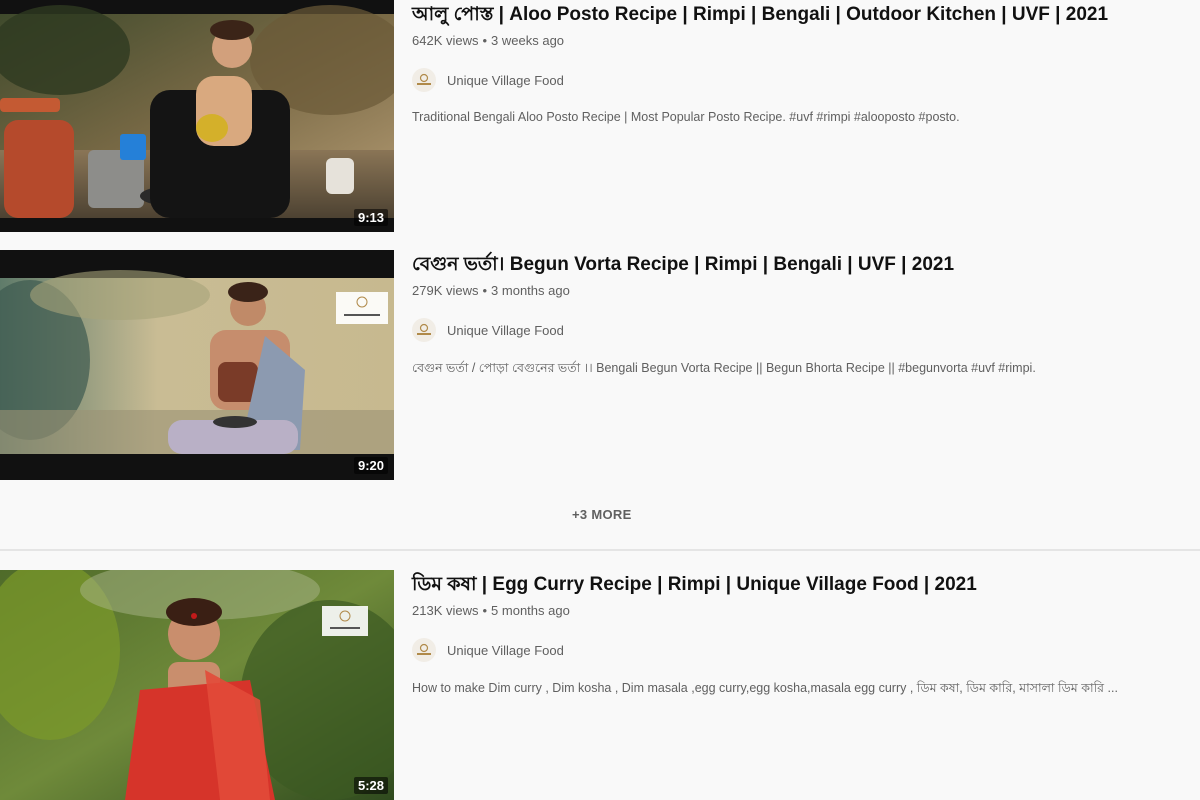 The height and width of the screenshot is (800, 1200). Describe the element at coordinates (530, 290) in the screenshot. I see `upload-age: 3 months ago` at that location.